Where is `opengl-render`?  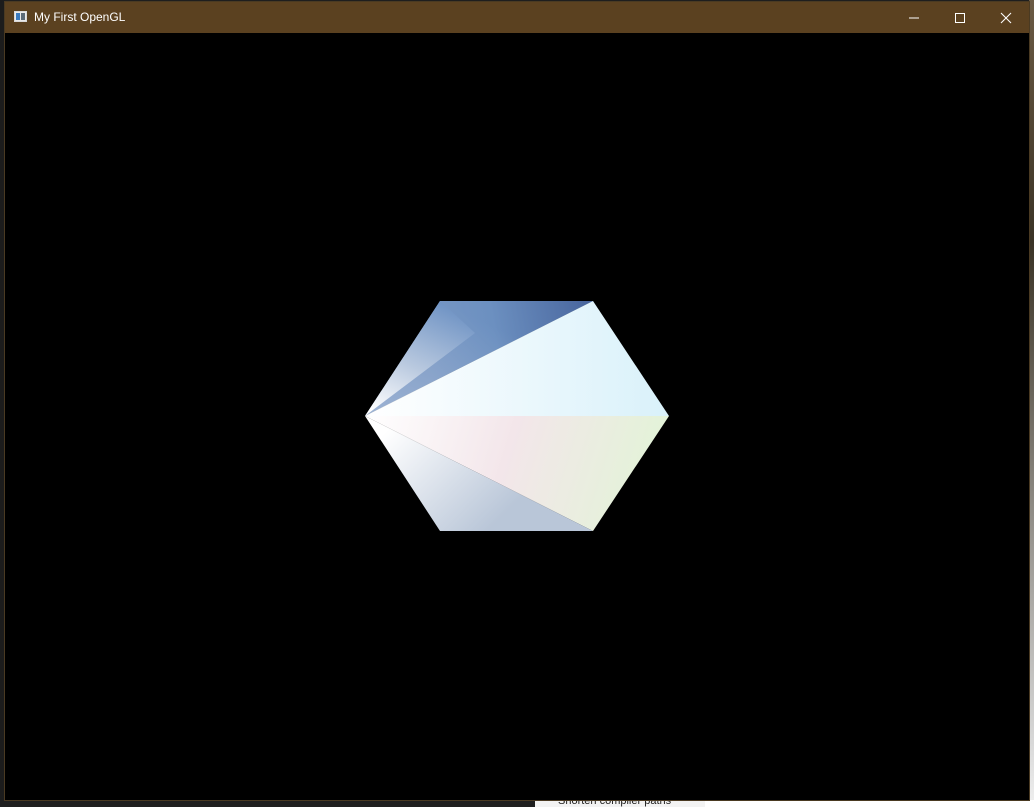
opengl-render is located at coordinates (517, 416).